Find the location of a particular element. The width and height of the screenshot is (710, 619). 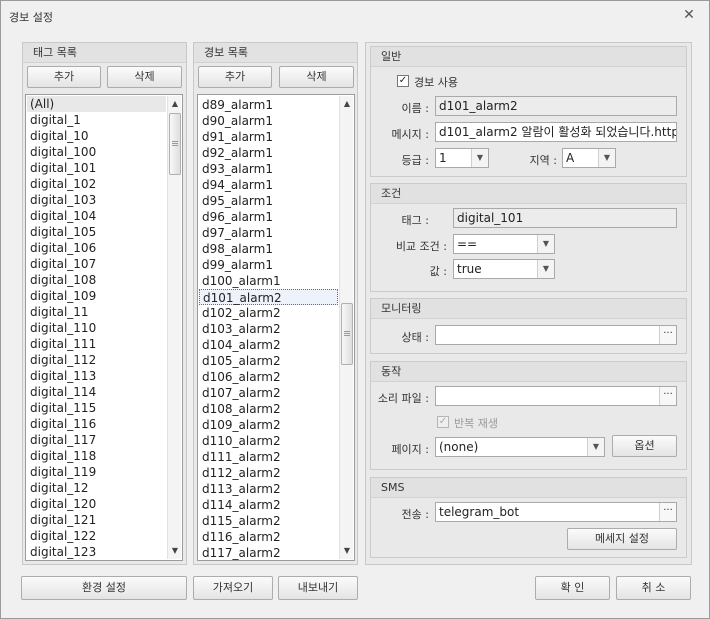

alarm-list-scrollbar: ▲ ▼ is located at coordinates (346, 327).